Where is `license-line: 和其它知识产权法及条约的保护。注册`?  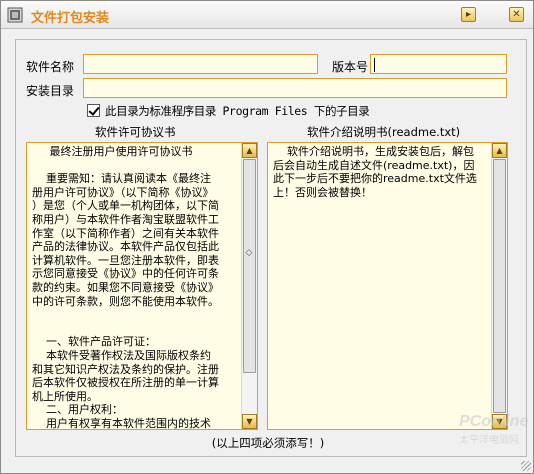 license-line: 和其它知识产权法及条约的保护。注册 is located at coordinates (125, 369).